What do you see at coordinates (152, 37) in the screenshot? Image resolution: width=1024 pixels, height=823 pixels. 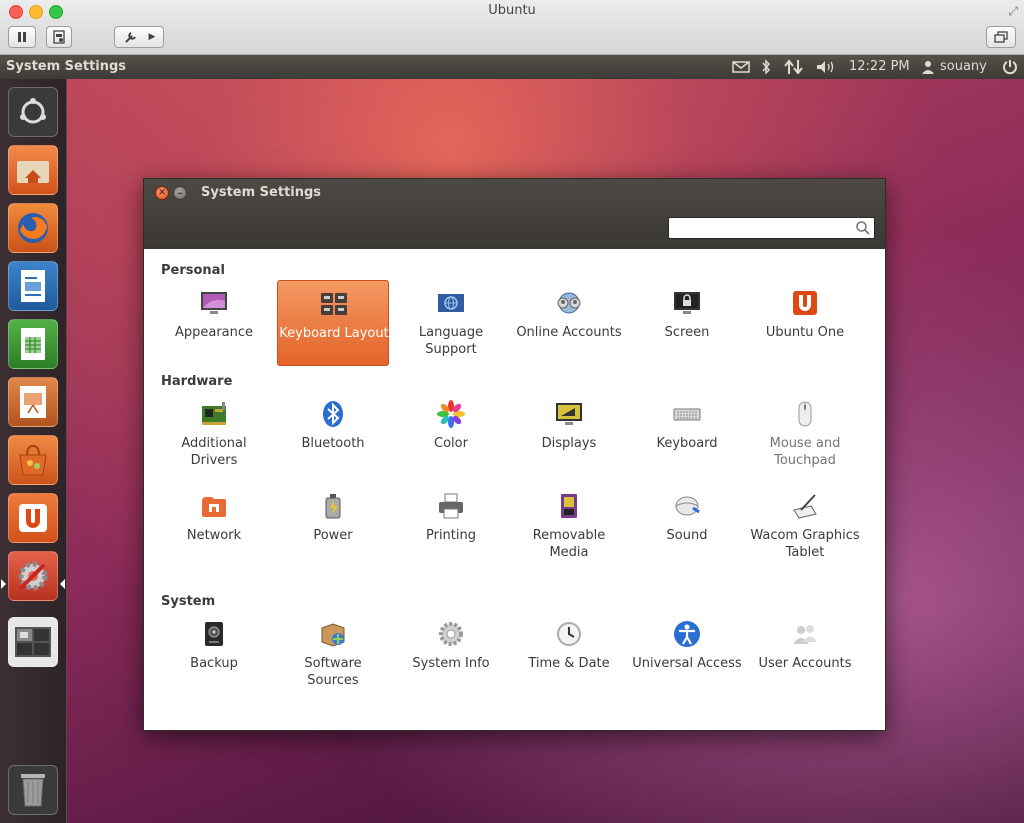 I see `chevron-right-icon: ▶` at bounding box center [152, 37].